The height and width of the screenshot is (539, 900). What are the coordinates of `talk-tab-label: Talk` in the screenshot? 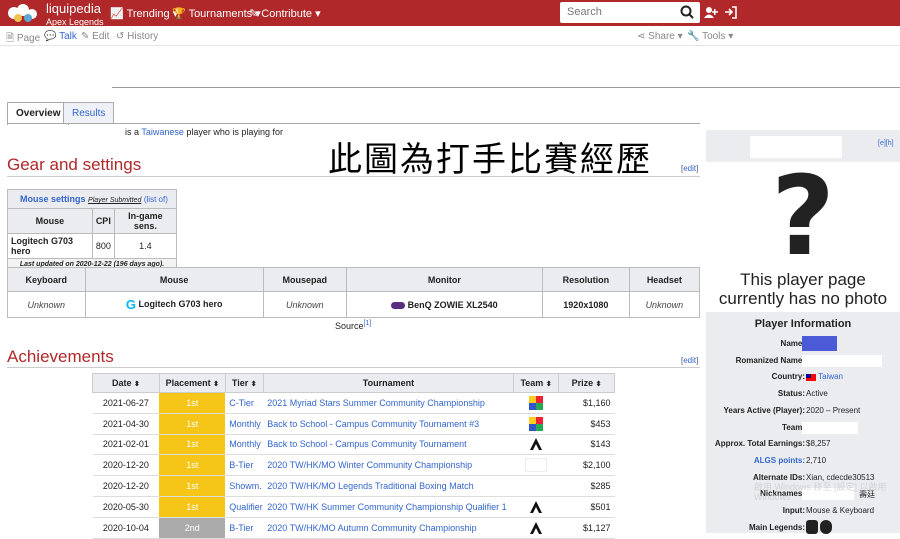 It's located at (68, 36).